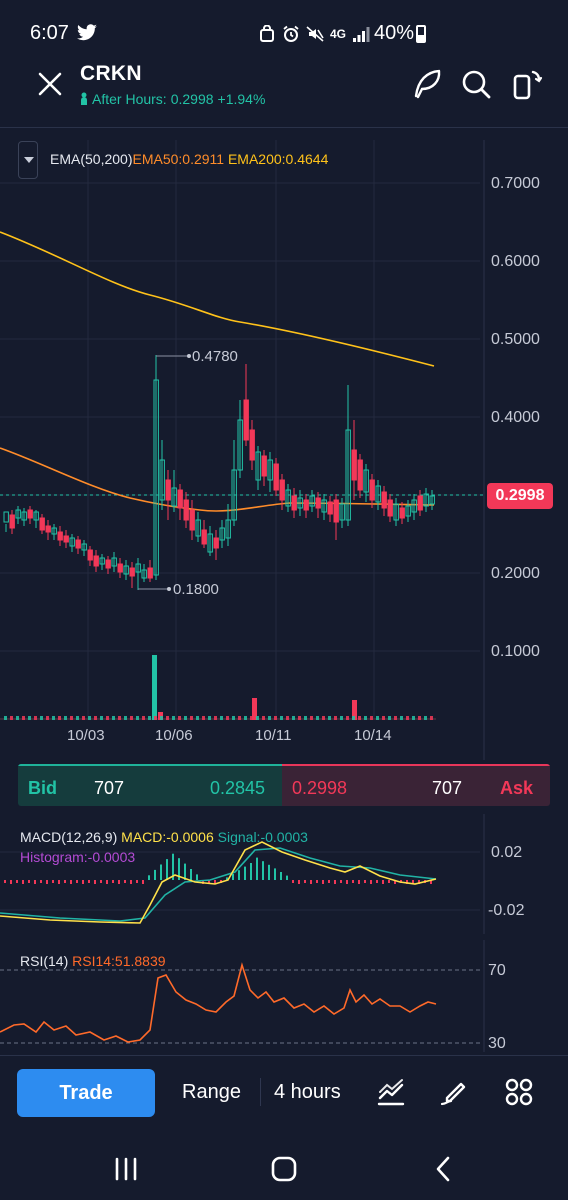 This screenshot has width=568, height=1200. What do you see at coordinates (78, 857) in the screenshot?
I see `histogram-value: Histogram:-0.0003` at bounding box center [78, 857].